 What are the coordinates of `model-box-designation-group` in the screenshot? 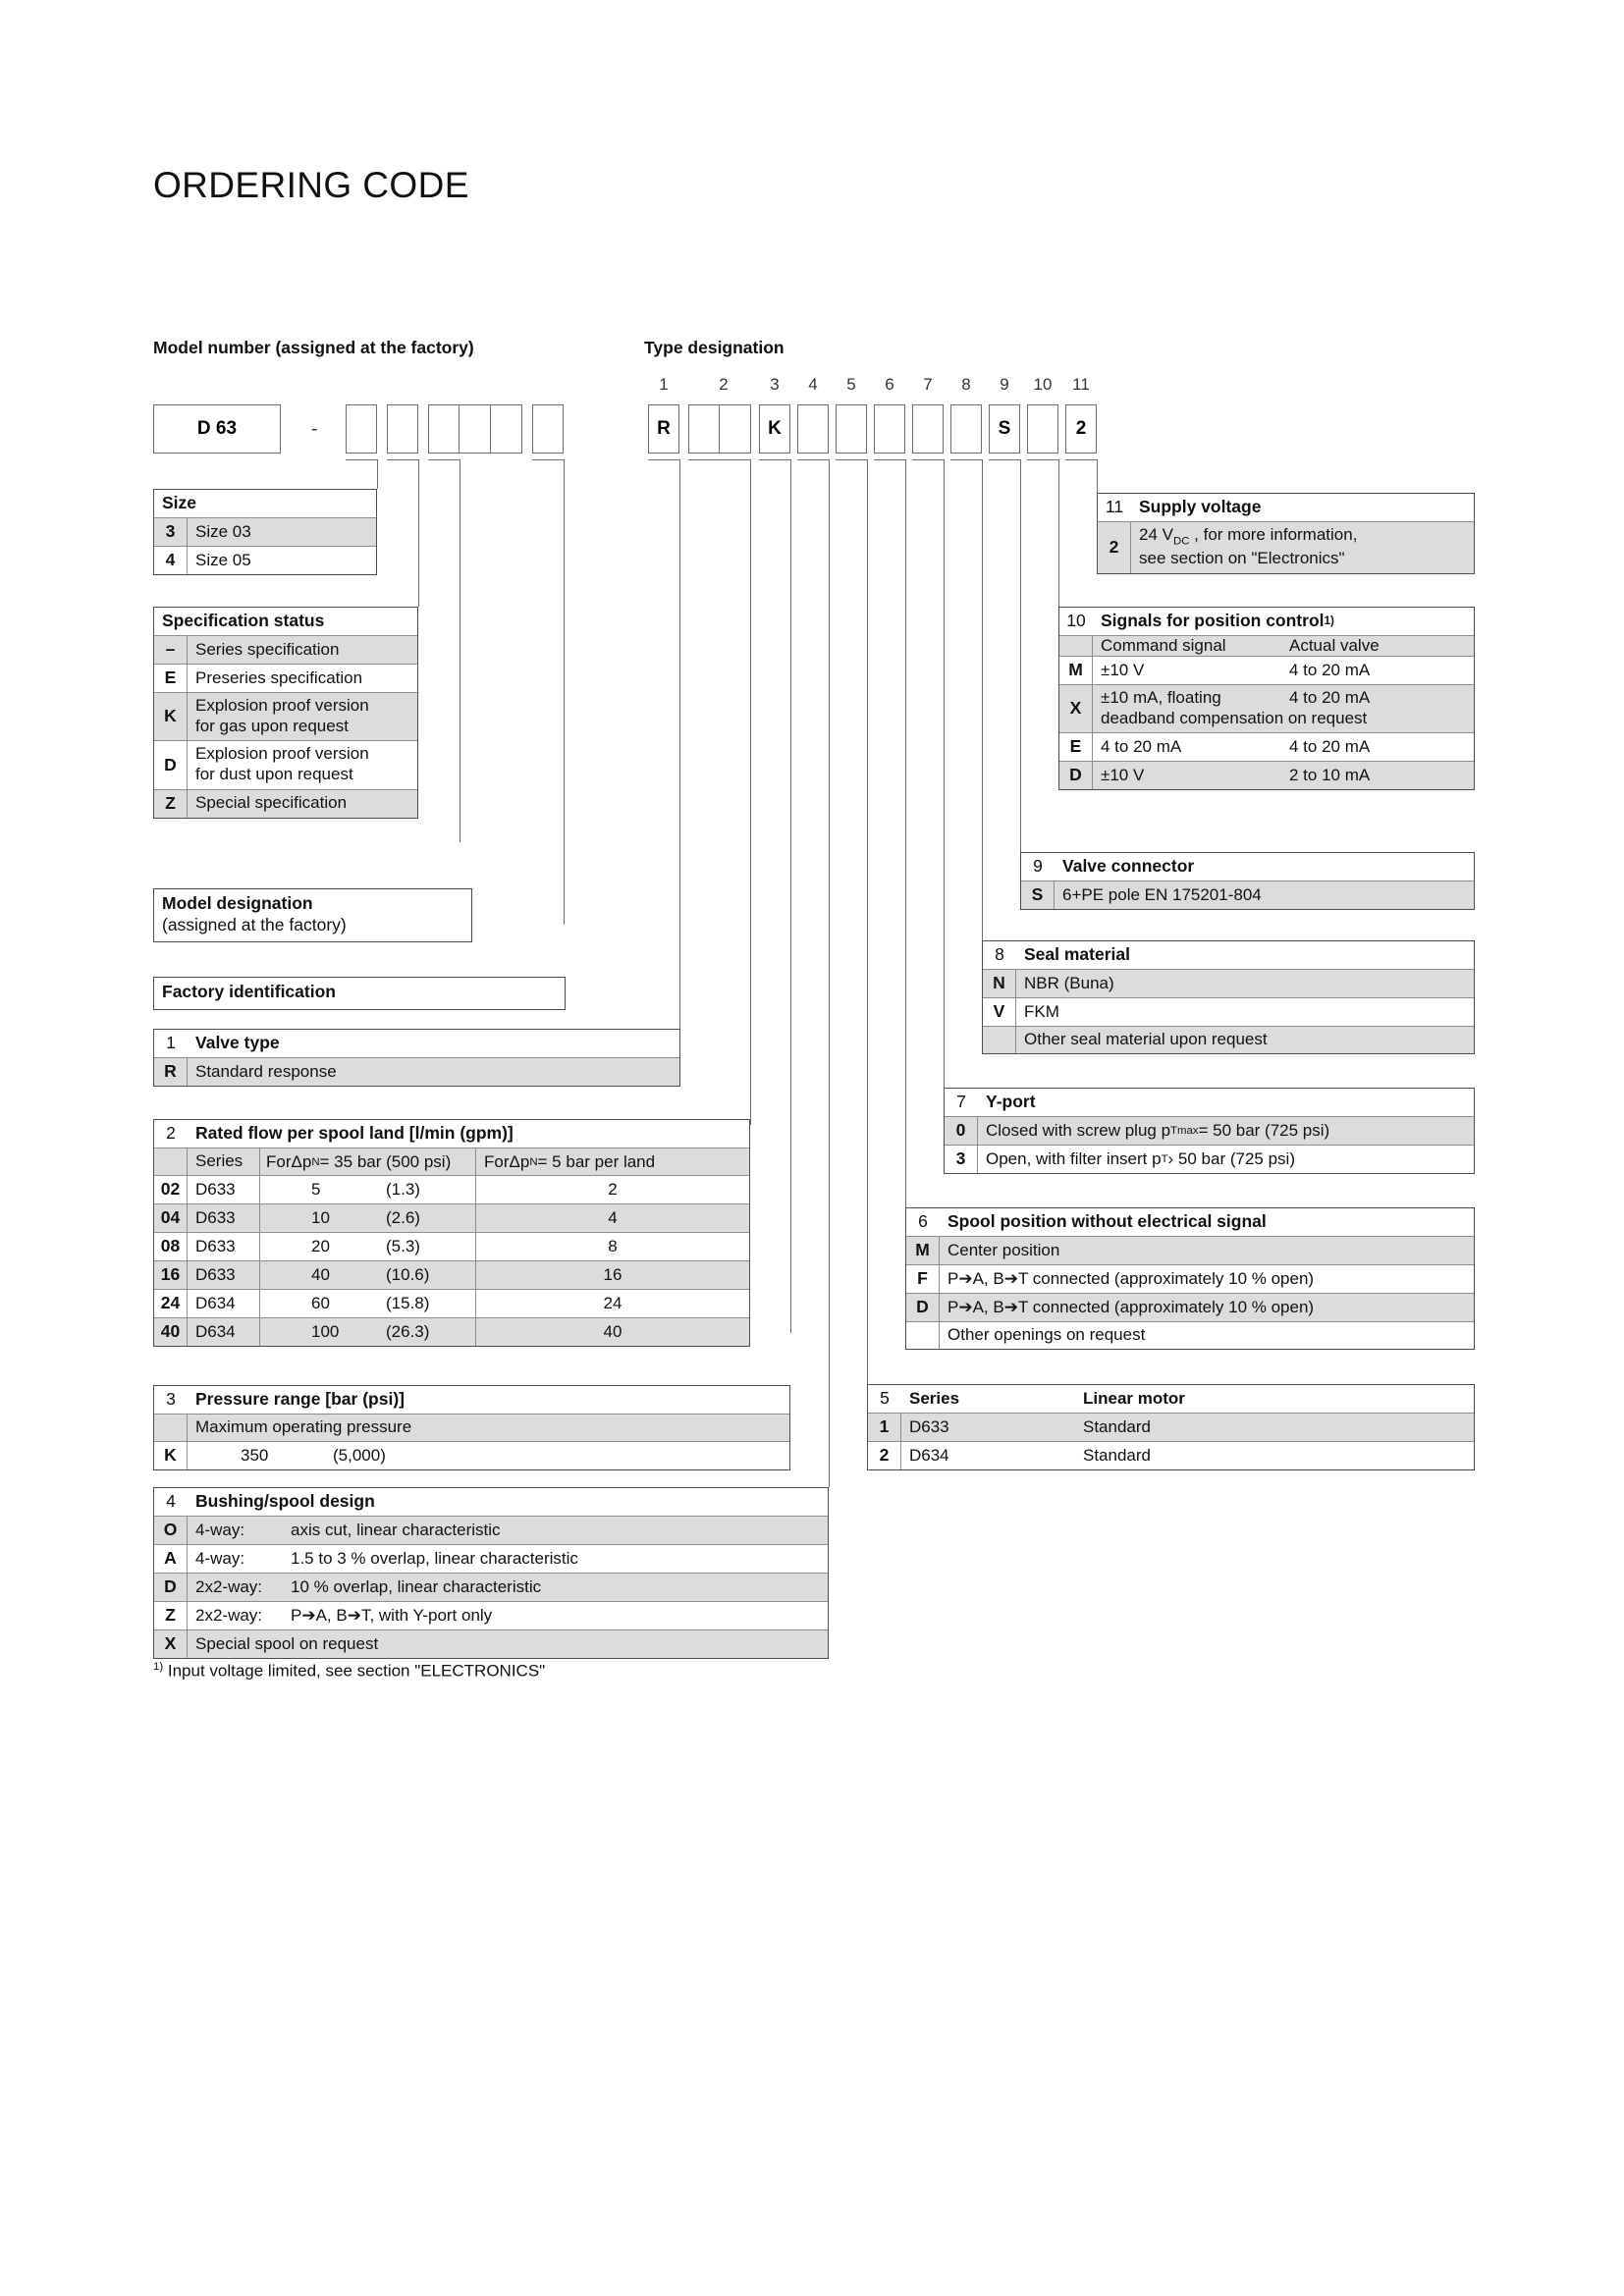 It's located at (475, 429).